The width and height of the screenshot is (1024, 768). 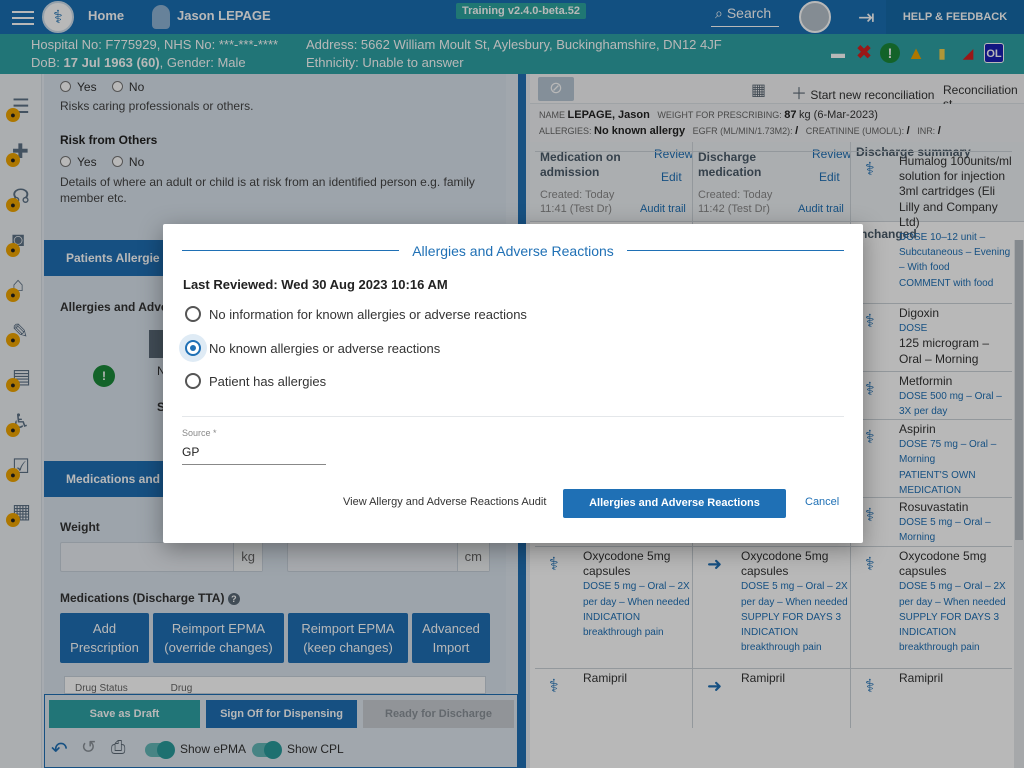 What do you see at coordinates (822, 502) in the screenshot?
I see `cancel-button: Cancel` at bounding box center [822, 502].